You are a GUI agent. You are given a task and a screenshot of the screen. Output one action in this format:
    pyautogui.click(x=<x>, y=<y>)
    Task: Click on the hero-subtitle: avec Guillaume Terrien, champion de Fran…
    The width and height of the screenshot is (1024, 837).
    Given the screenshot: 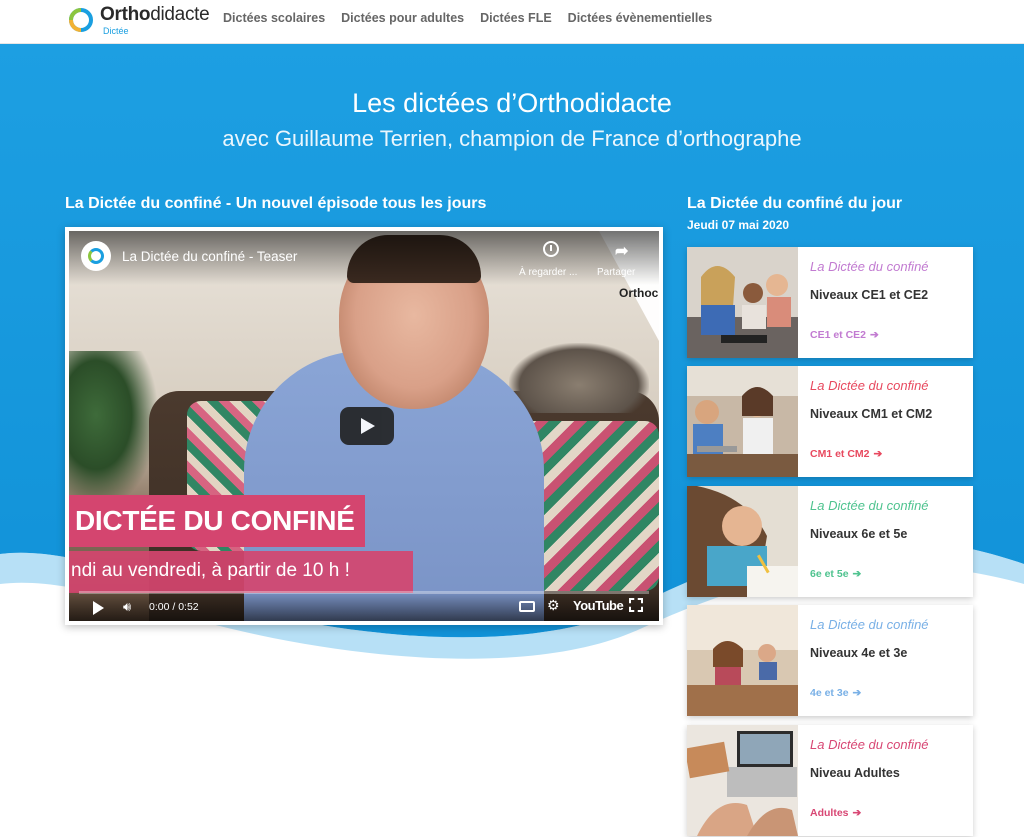 What is the action you would take?
    pyautogui.click(x=512, y=138)
    